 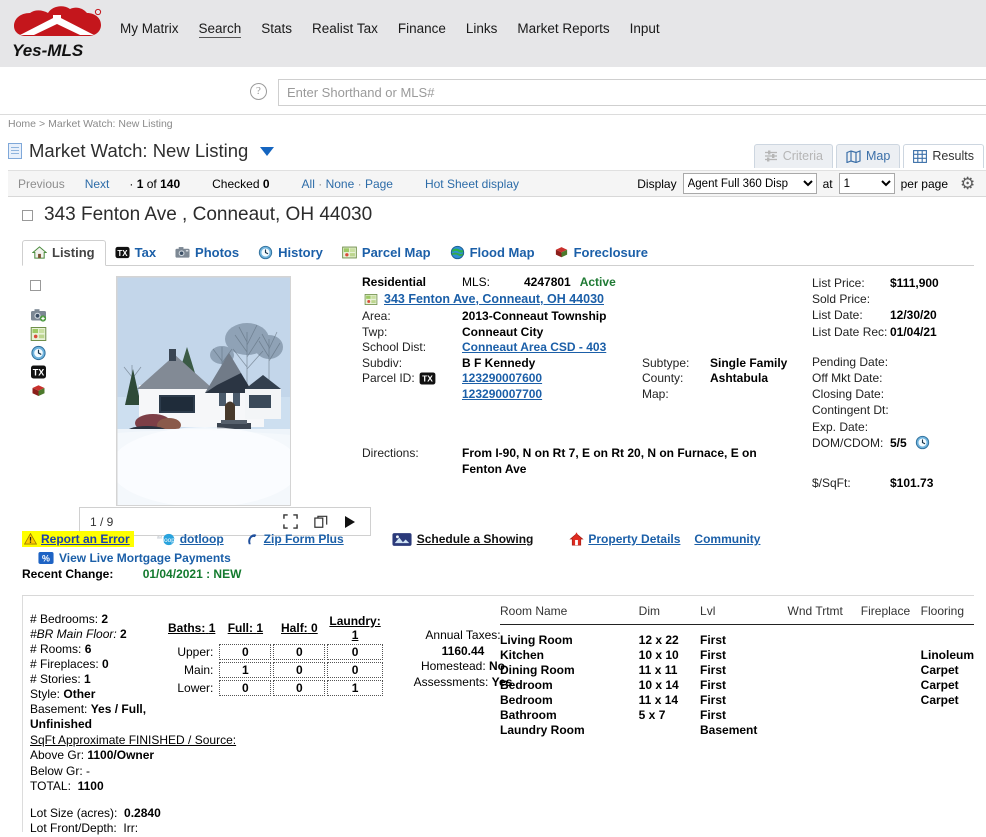 I want to click on lower-level-label: Lower:, so click(x=195, y=688).